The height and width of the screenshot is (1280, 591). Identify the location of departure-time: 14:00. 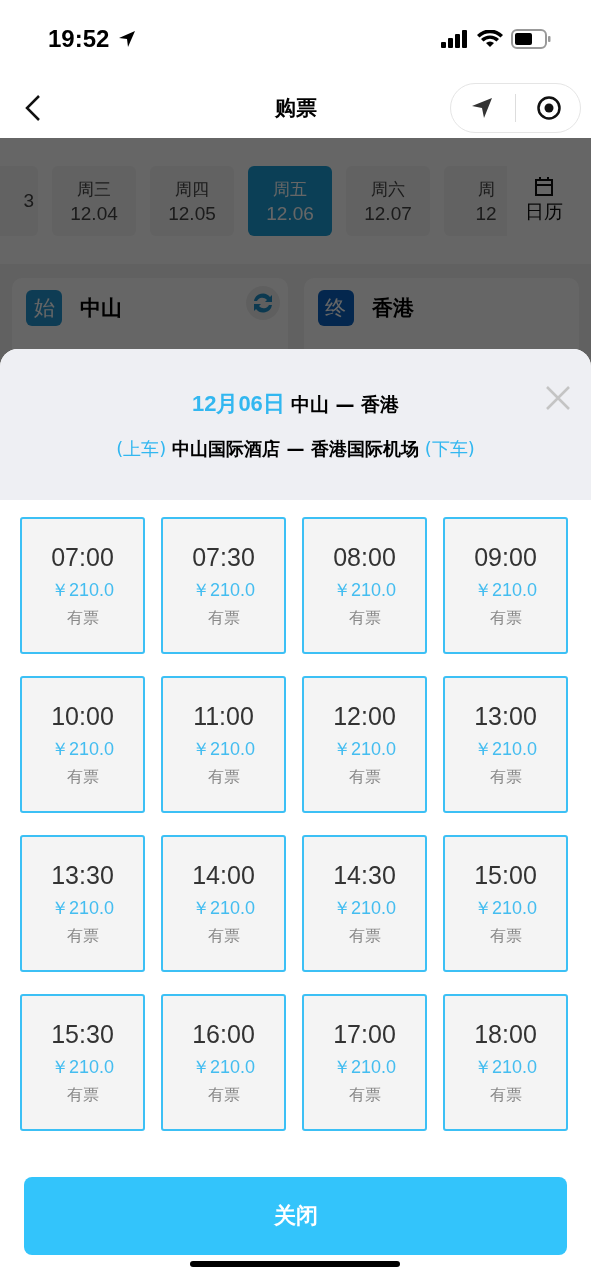
(223, 875).